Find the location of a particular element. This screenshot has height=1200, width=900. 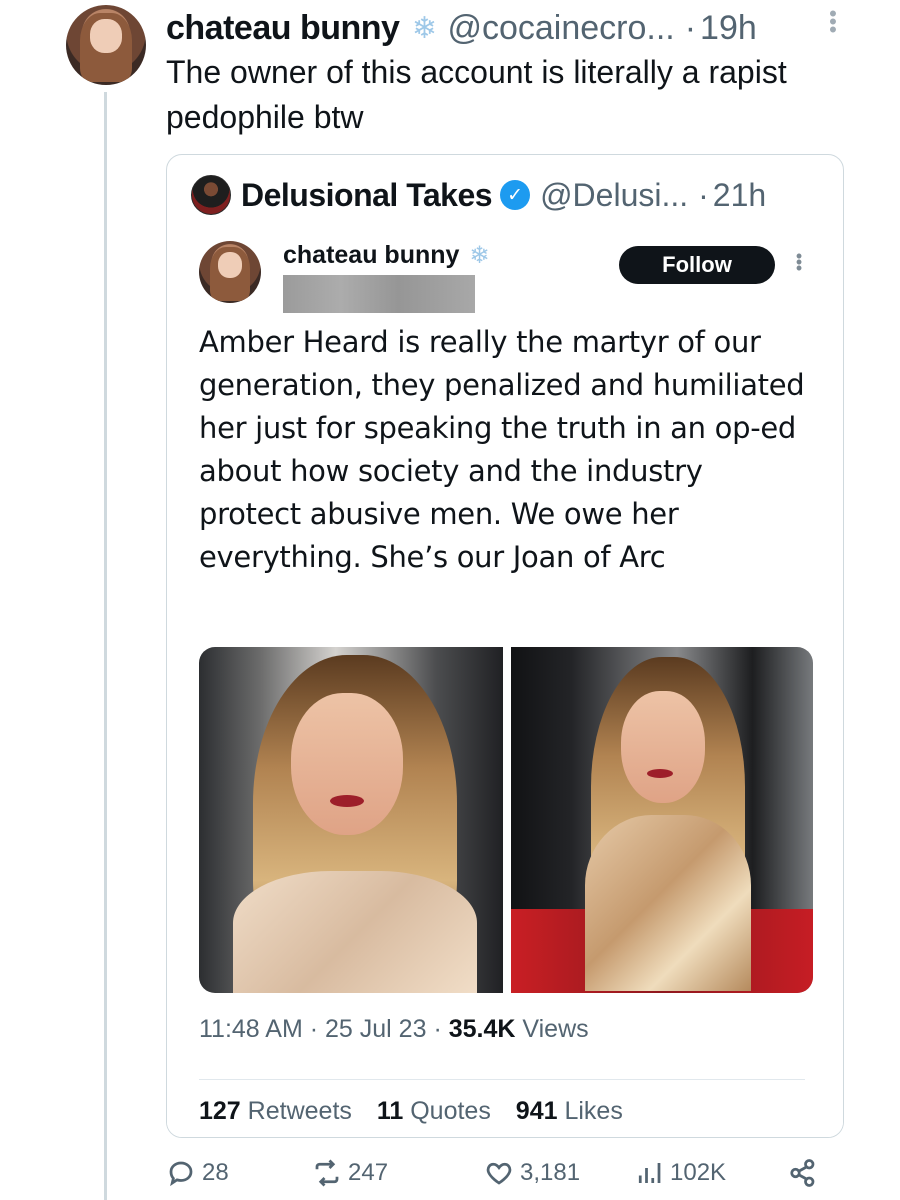

share-button is located at coordinates (803, 1173).